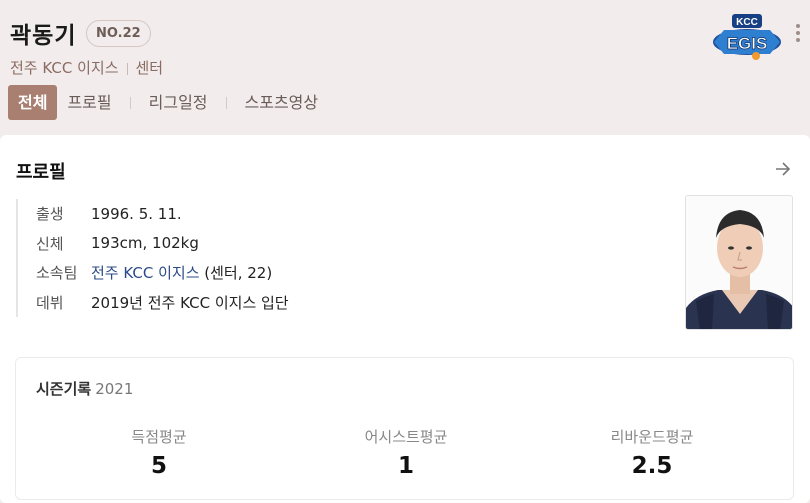 This screenshot has width=810, height=503. I want to click on stat-value: 2.5, so click(652, 466).